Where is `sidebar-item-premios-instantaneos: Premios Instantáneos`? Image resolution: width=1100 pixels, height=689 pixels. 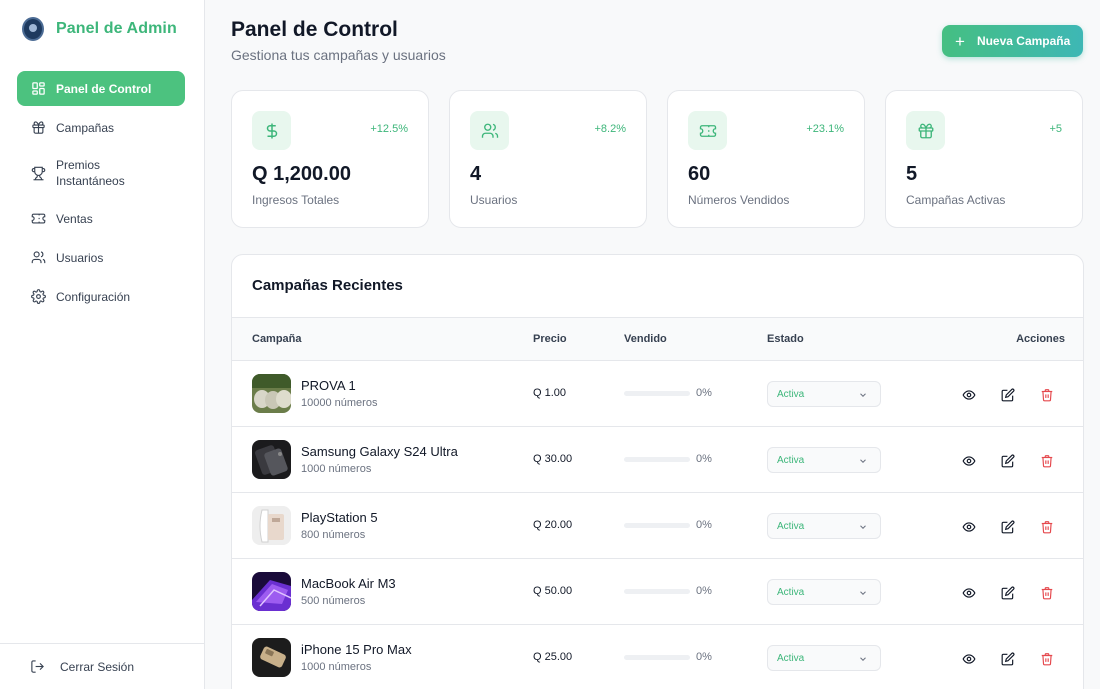
sidebar-item-premios-instantaneos: Premios Instantáneos is located at coordinates (101, 173).